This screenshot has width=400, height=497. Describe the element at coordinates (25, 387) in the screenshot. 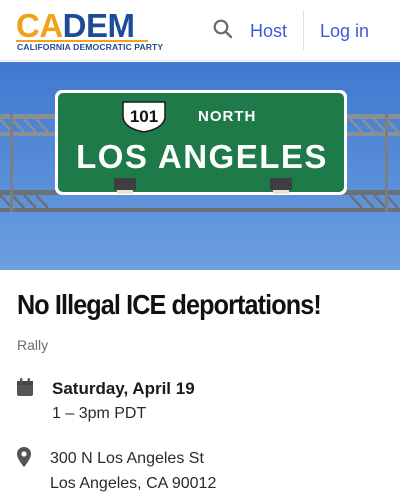

I see `calendar-icon` at that location.